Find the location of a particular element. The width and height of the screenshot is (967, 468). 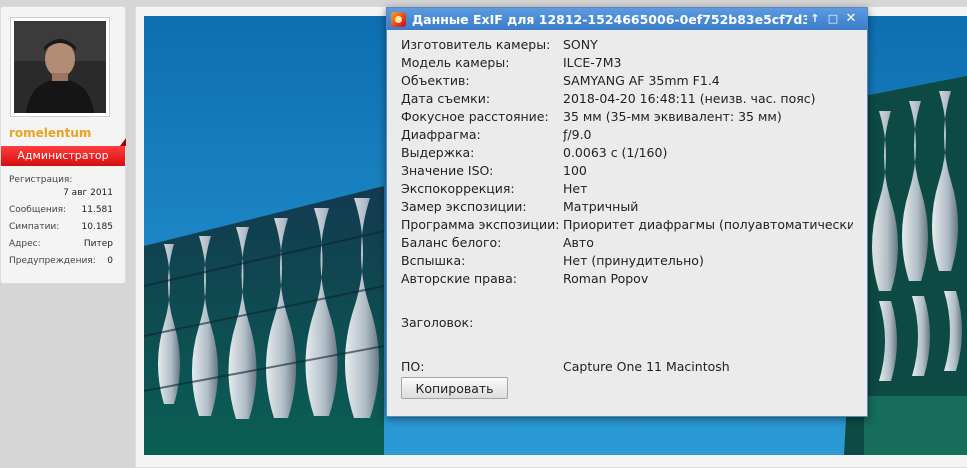

exif-key: Фокусное расстояние: is located at coordinates (475, 116).